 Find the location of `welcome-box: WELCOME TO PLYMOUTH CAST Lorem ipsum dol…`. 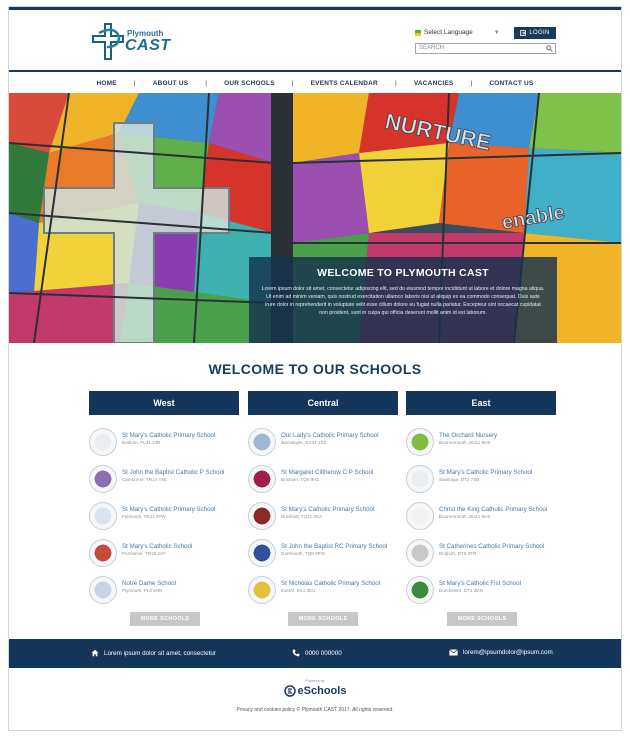

welcome-box: WELCOME TO PLYMOUTH CAST Lorem ipsum dol… is located at coordinates (403, 300).